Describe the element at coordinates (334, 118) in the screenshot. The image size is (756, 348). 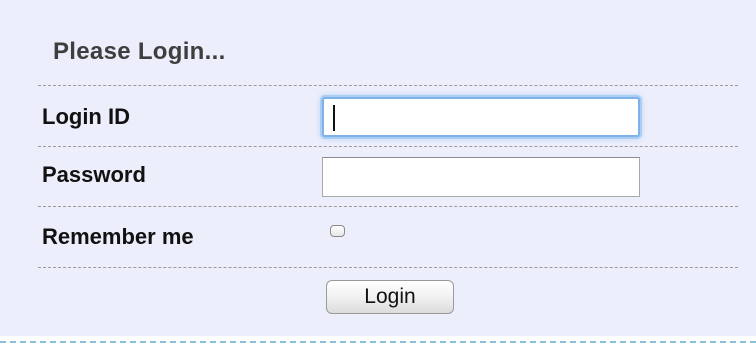
I see `text-cursor` at that location.